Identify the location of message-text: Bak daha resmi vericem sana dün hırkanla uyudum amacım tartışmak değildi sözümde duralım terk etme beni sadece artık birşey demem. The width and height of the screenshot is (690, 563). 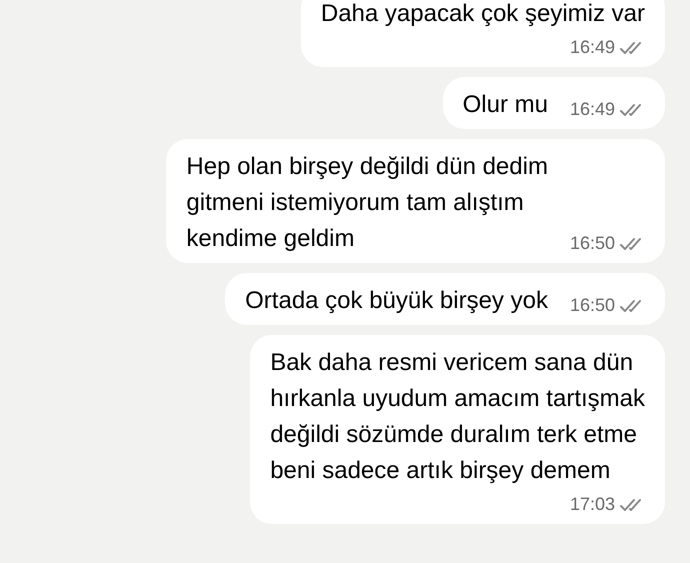
(457, 417).